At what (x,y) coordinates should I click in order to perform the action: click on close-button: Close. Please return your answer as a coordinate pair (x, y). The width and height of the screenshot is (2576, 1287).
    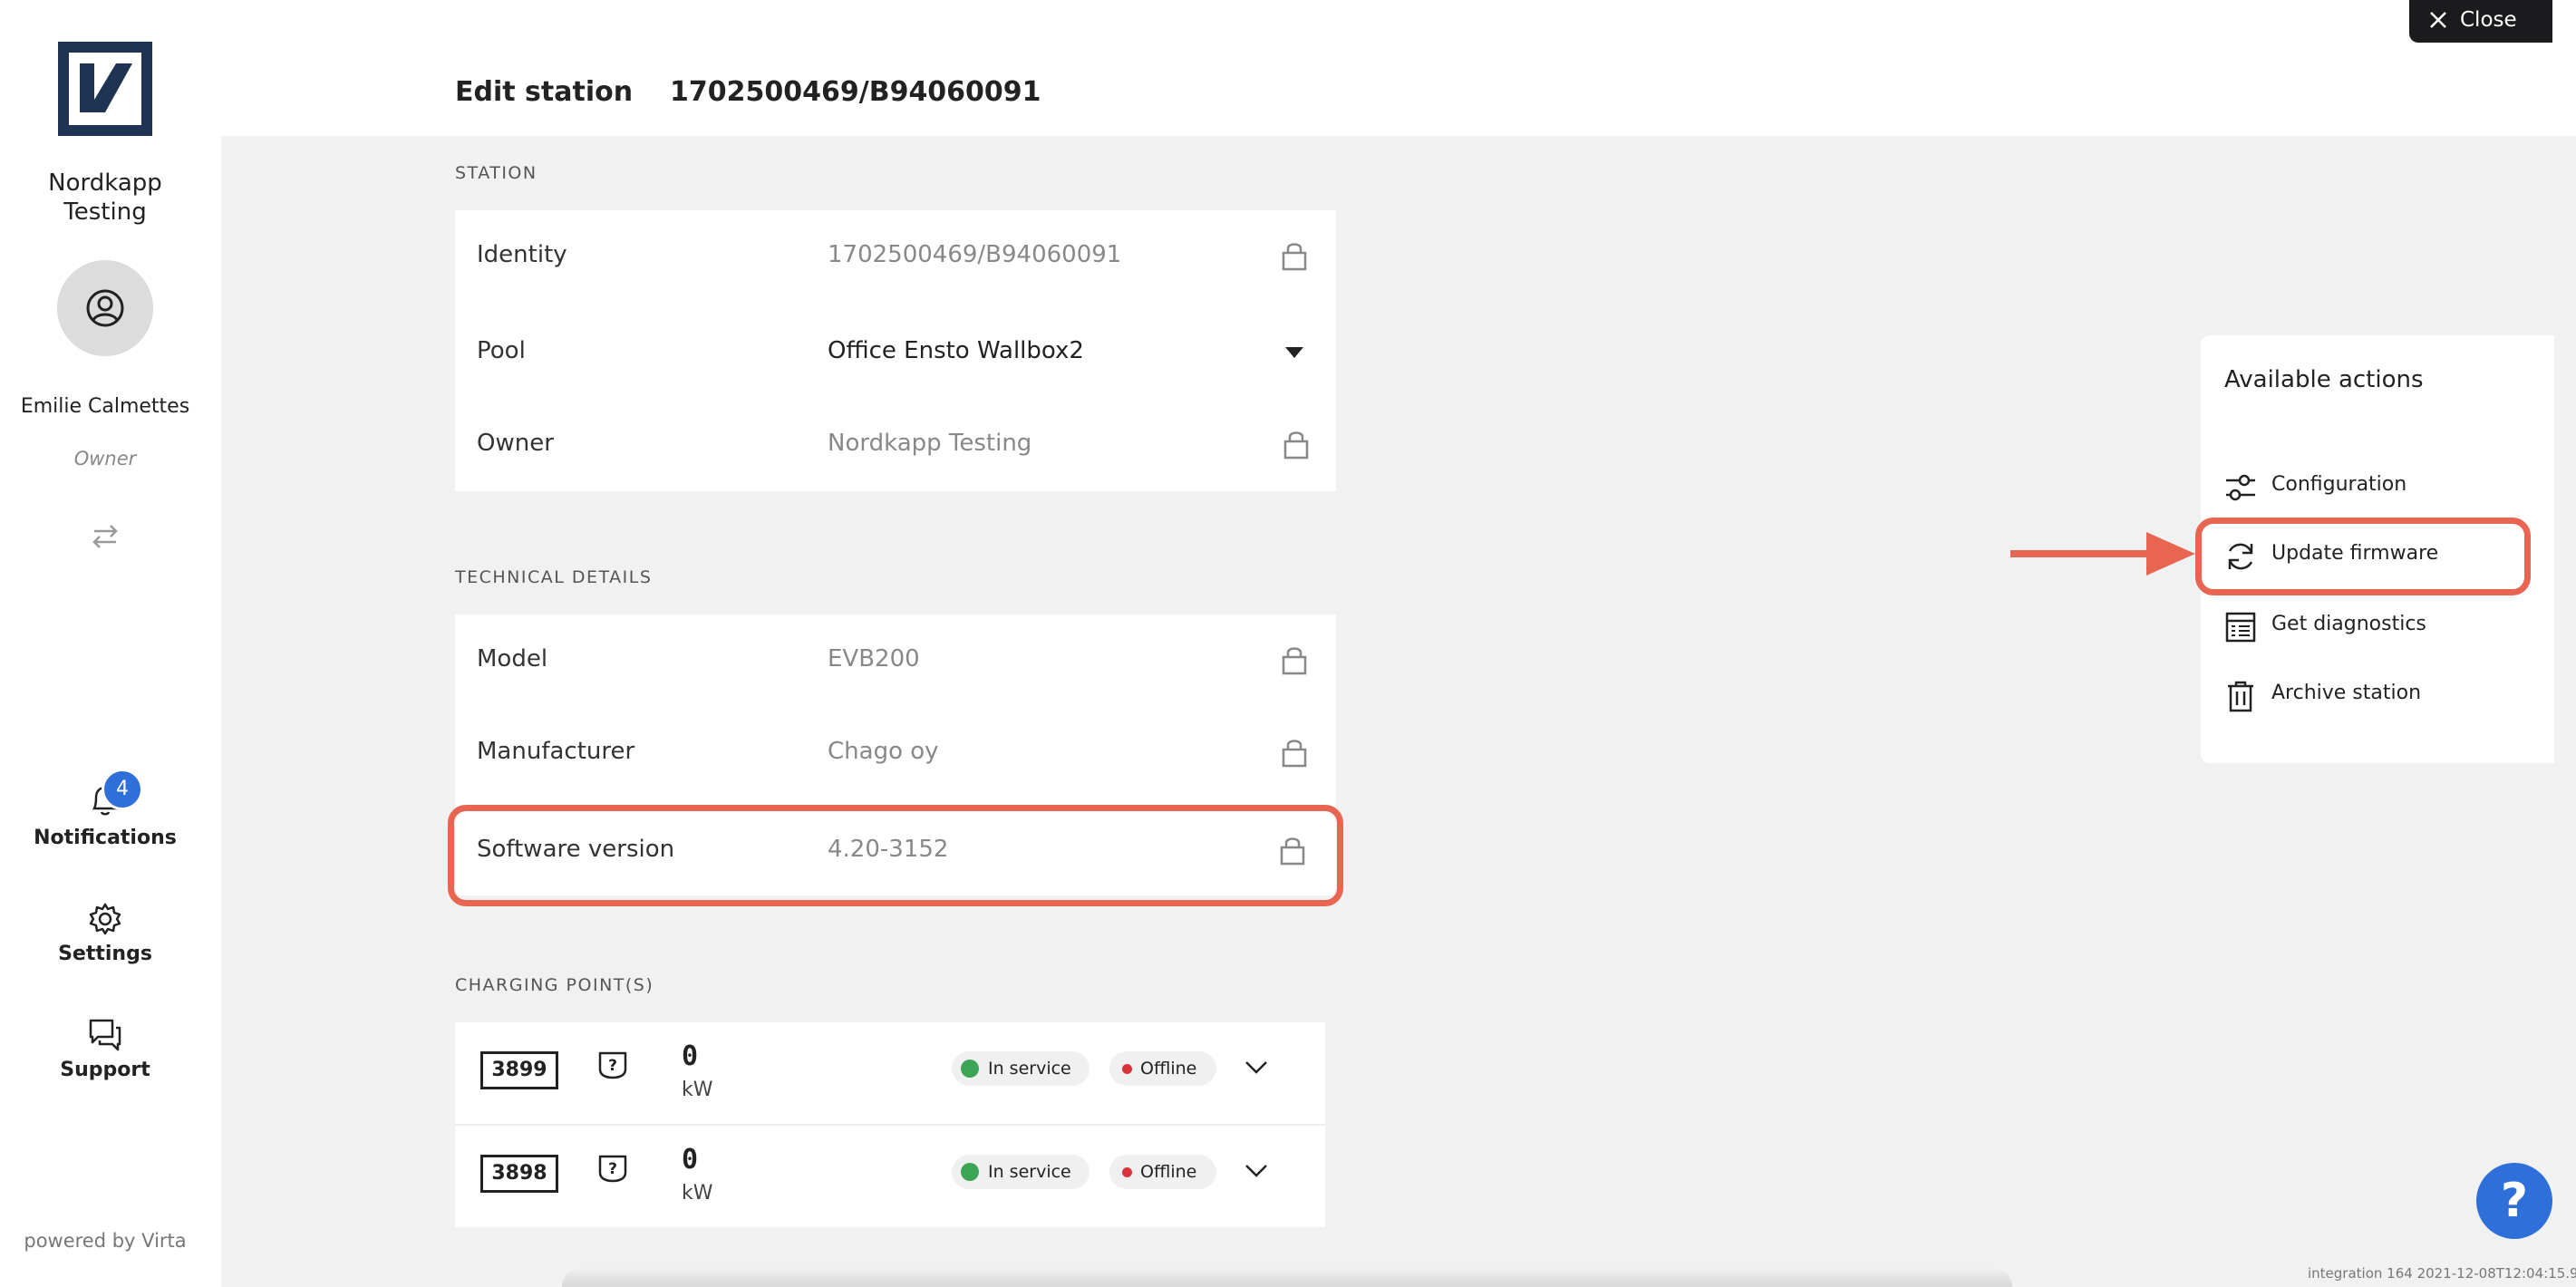
    Looking at the image, I should click on (2480, 21).